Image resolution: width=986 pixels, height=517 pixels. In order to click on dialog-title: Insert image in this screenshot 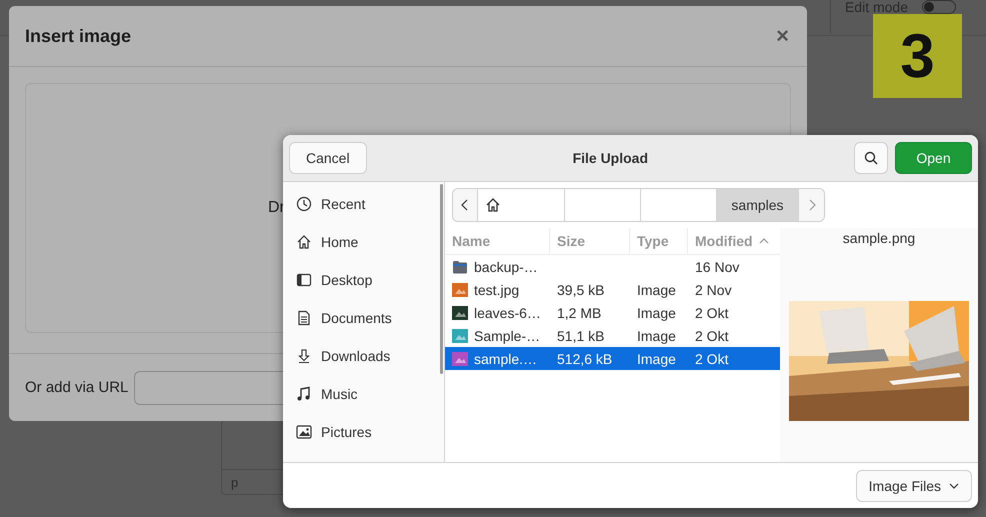, I will do `click(78, 36)`.